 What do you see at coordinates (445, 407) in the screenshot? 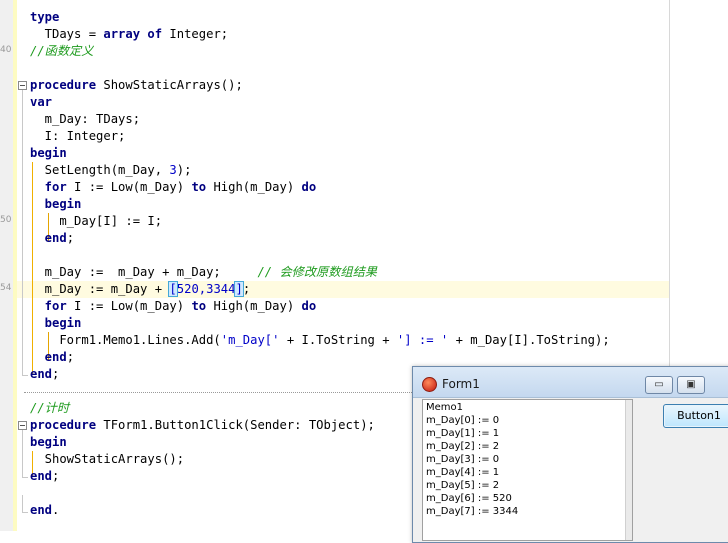
I see `memo-line: Memo1` at bounding box center [445, 407].